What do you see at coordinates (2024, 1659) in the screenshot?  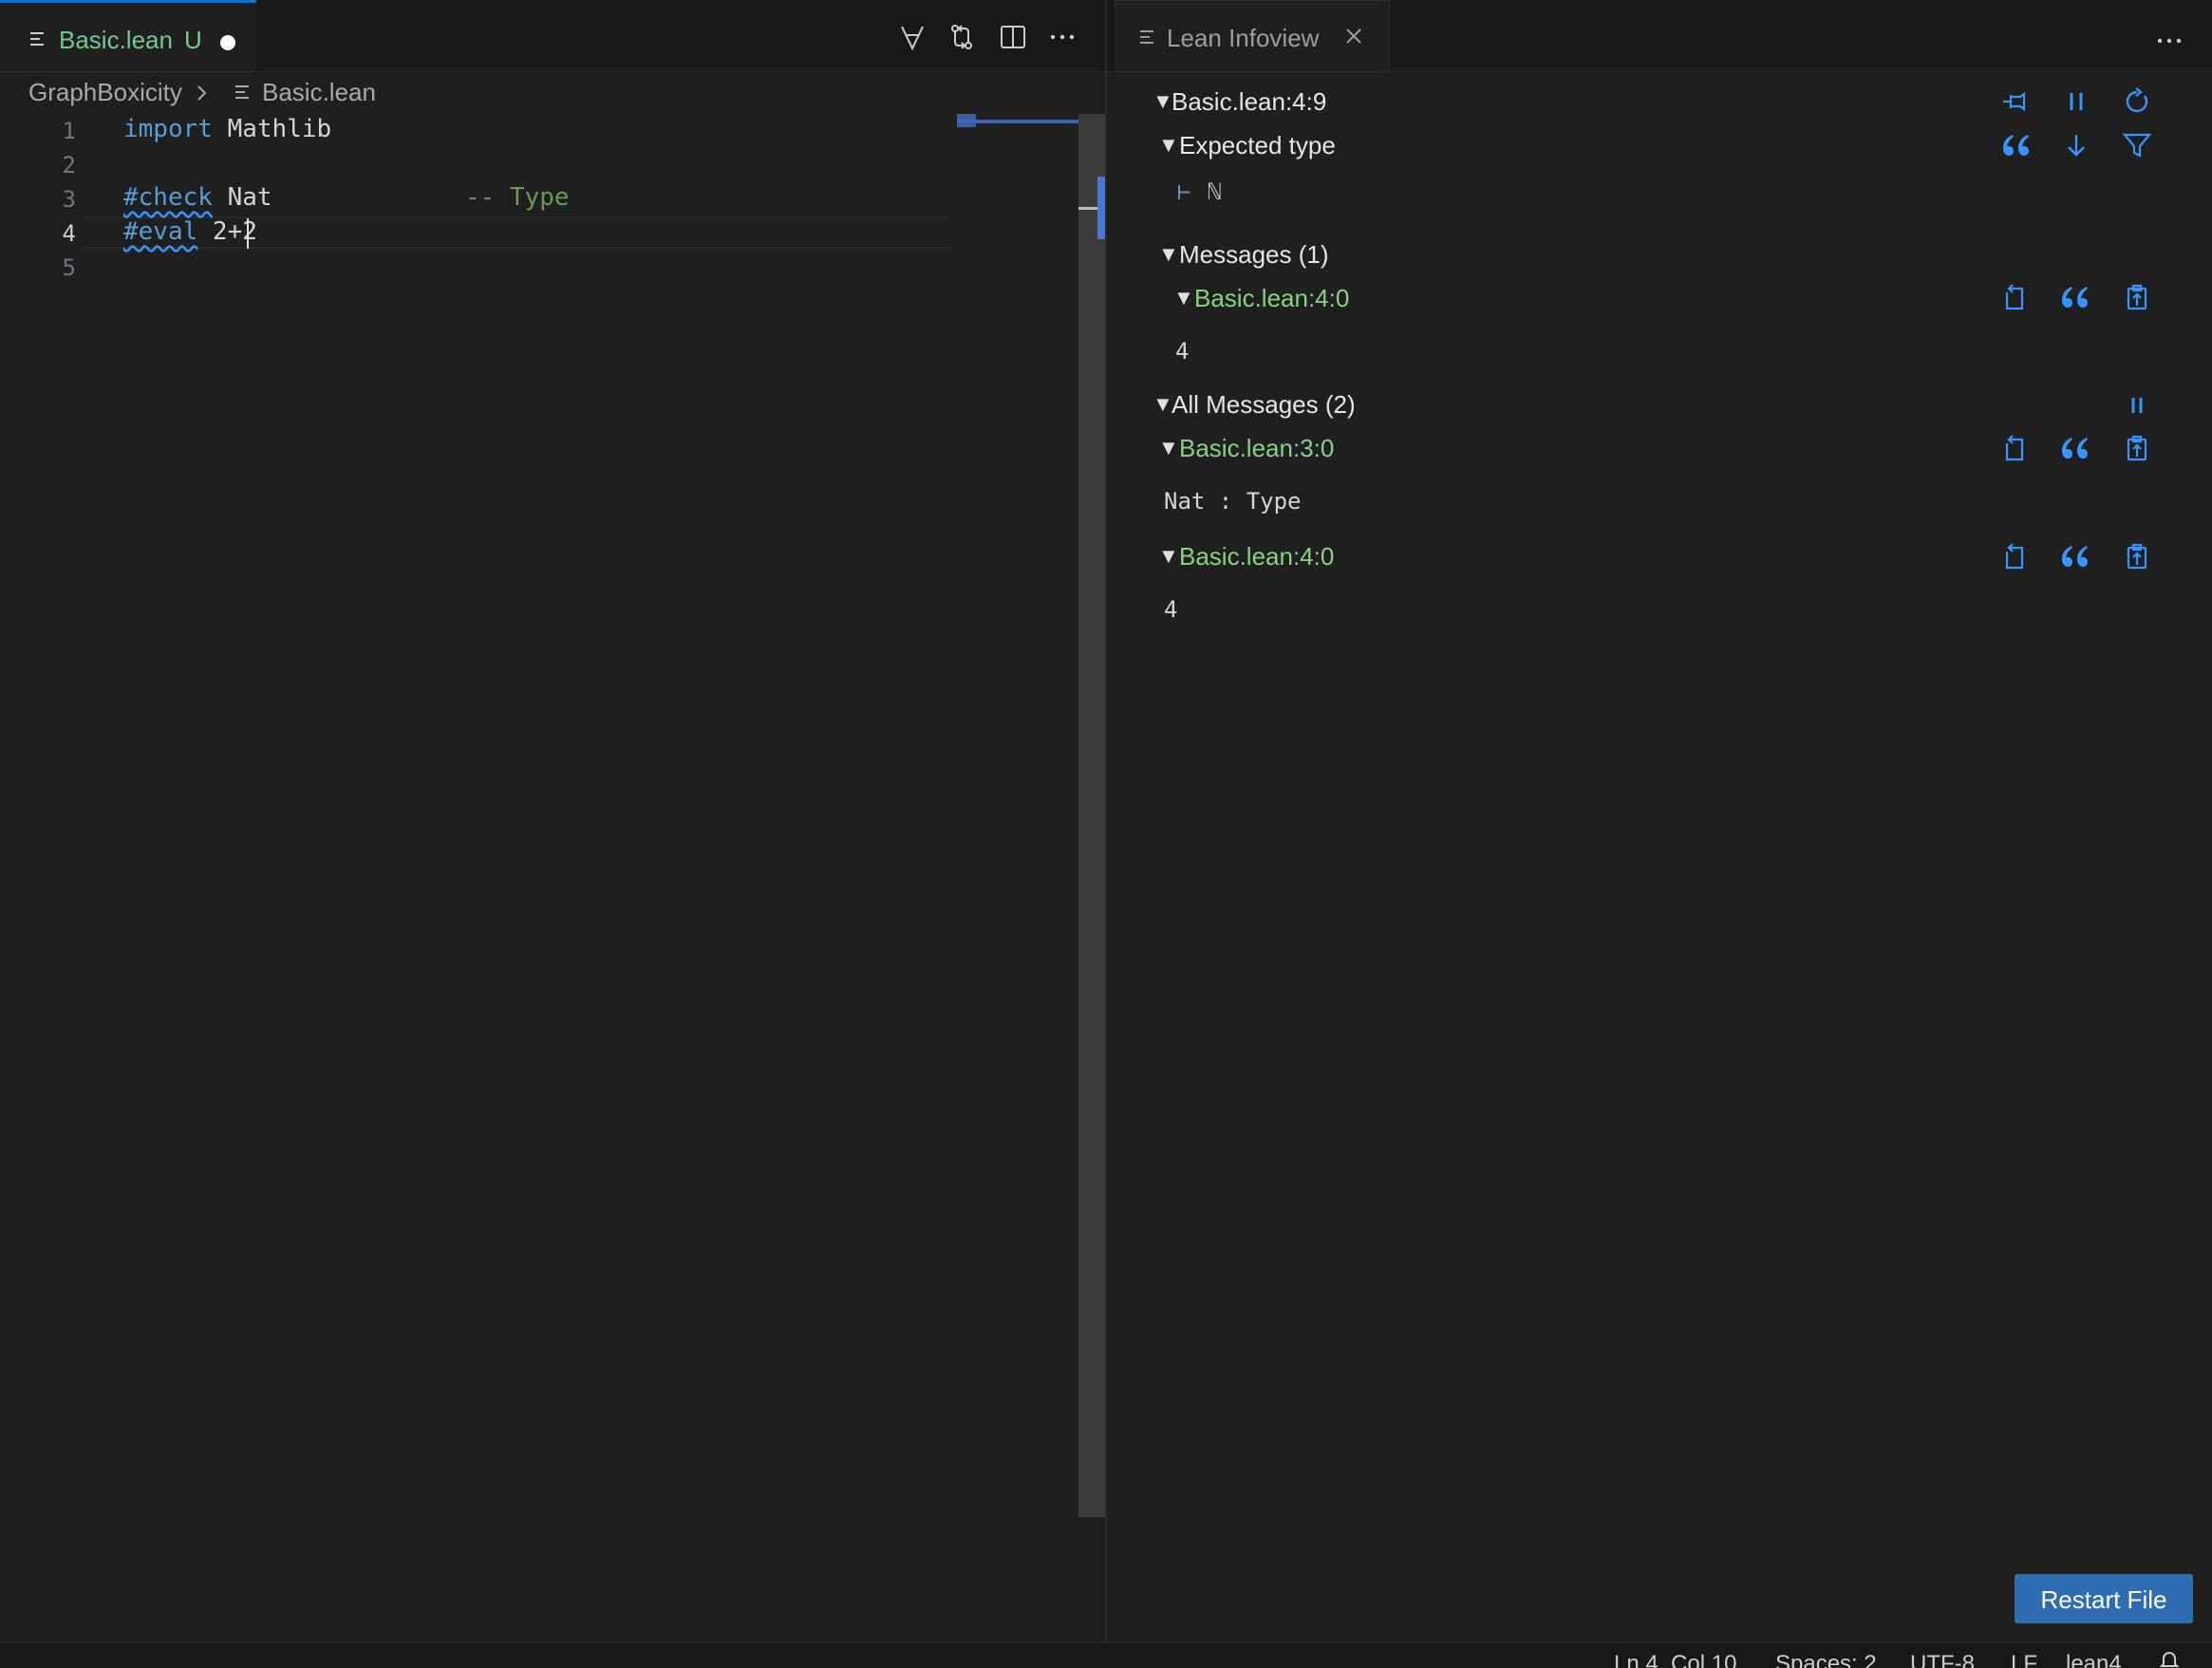 I see `eol-status: LF` at bounding box center [2024, 1659].